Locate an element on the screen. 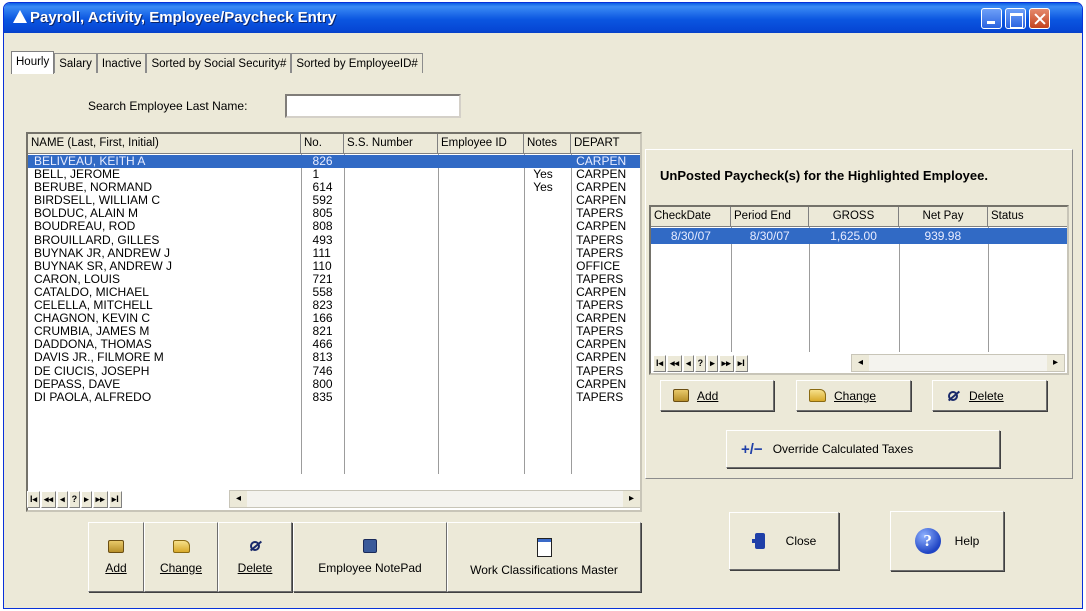  col-header-period-end: Period End is located at coordinates (770, 217).